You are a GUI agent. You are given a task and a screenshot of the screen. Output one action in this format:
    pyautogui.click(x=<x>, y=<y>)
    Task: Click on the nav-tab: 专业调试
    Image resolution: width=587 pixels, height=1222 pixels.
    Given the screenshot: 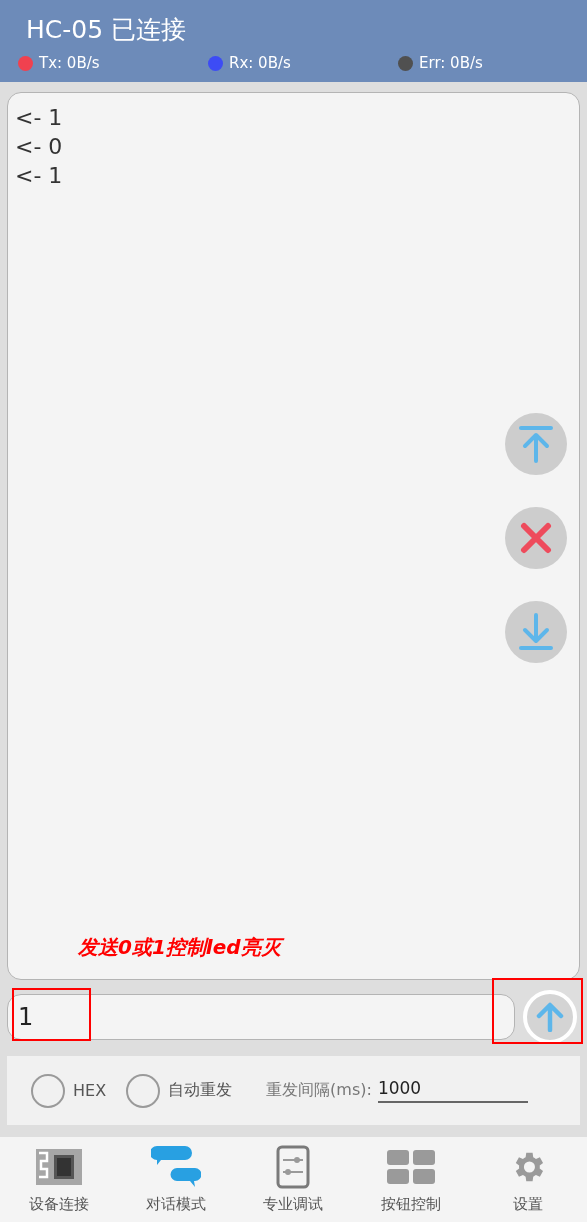 What is the action you would take?
    pyautogui.click(x=293, y=1179)
    